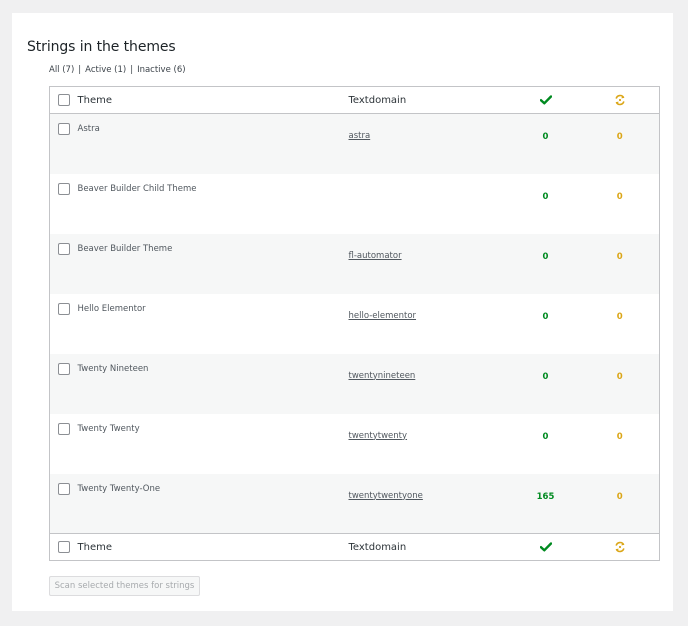 This screenshot has width=688, height=626. I want to click on scan-themes-button: Scan selected themes for strings, so click(124, 586).